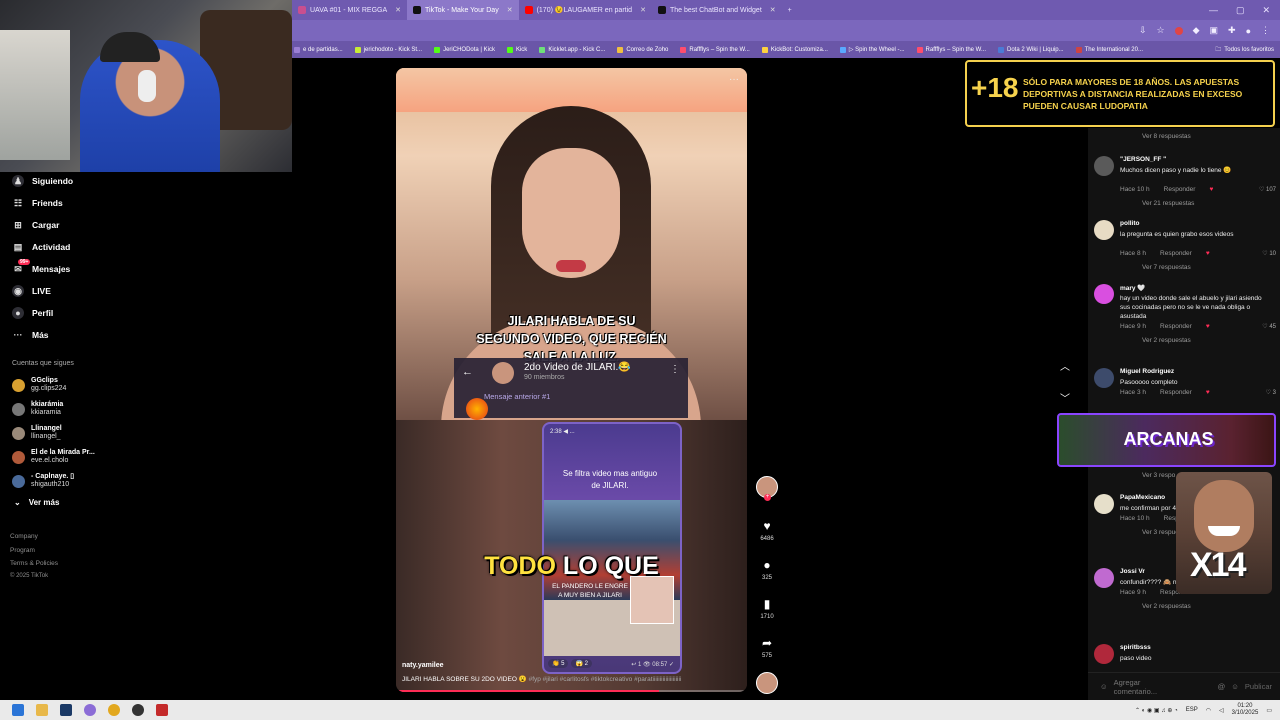 The height and width of the screenshot is (720, 1280). What do you see at coordinates (767, 530) in the screenshot?
I see `like-button: ♥ 6486` at bounding box center [767, 530].